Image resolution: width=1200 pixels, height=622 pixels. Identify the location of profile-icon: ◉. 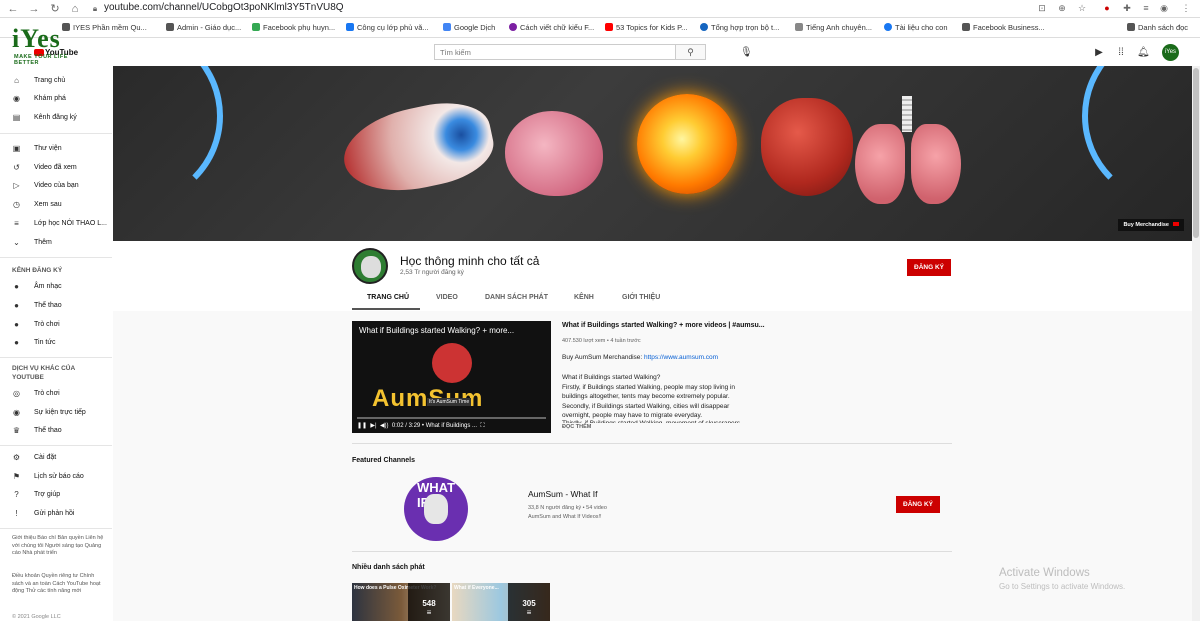
(1164, 9).